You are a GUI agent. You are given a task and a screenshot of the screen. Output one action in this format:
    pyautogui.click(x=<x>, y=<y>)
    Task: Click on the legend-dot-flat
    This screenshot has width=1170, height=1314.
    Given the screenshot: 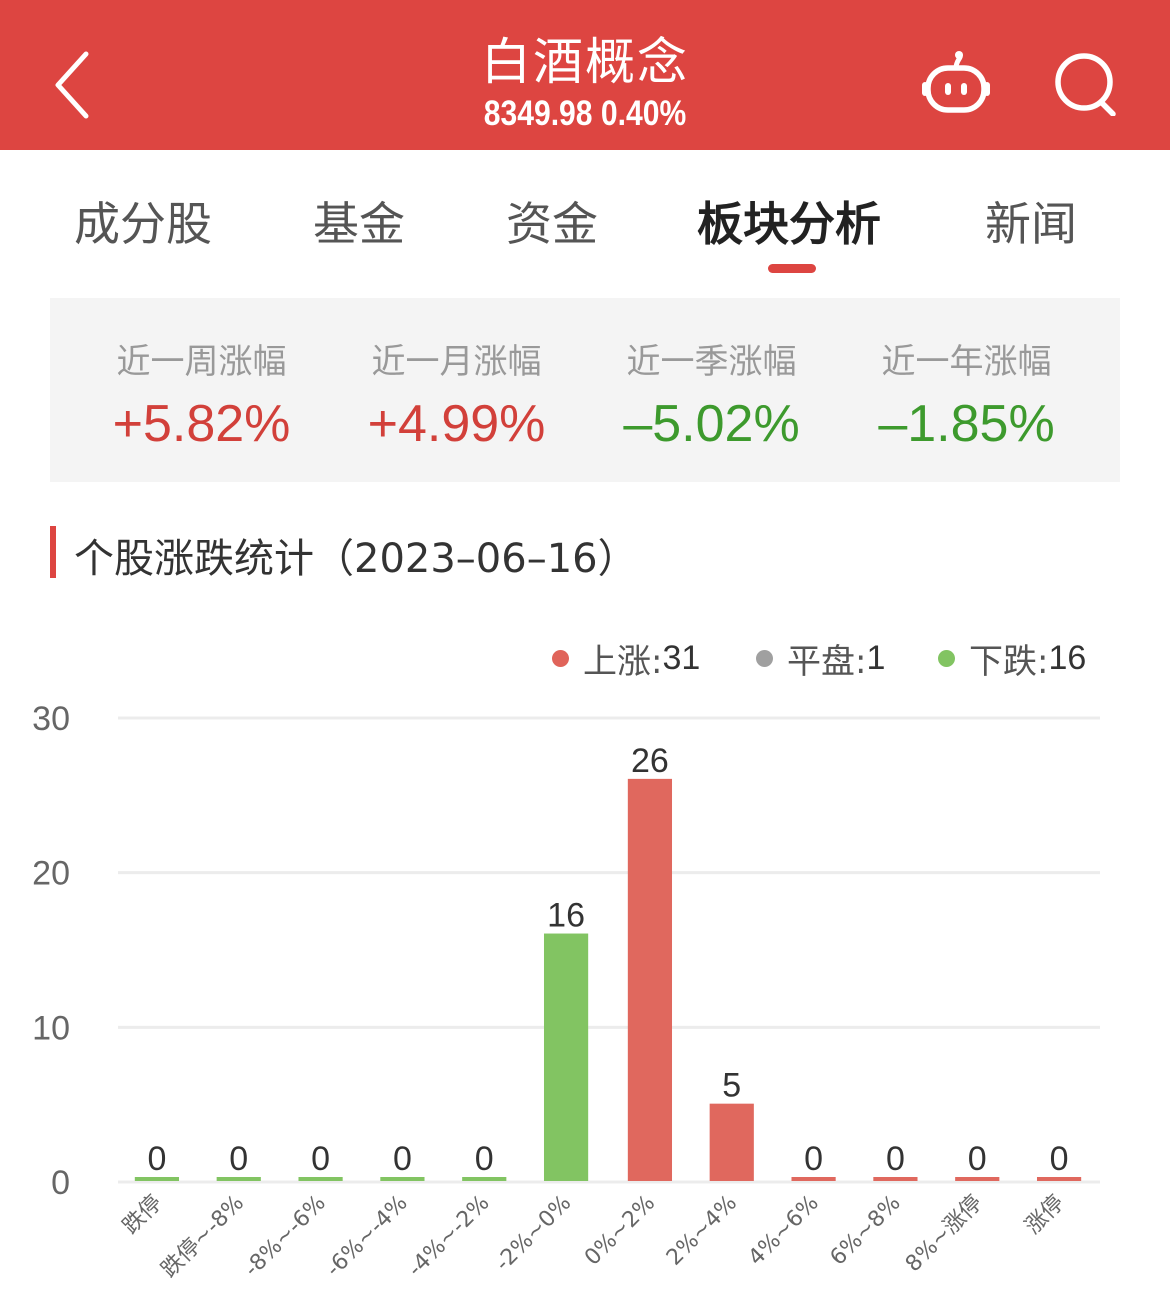 What is the action you would take?
    pyautogui.click(x=764, y=658)
    